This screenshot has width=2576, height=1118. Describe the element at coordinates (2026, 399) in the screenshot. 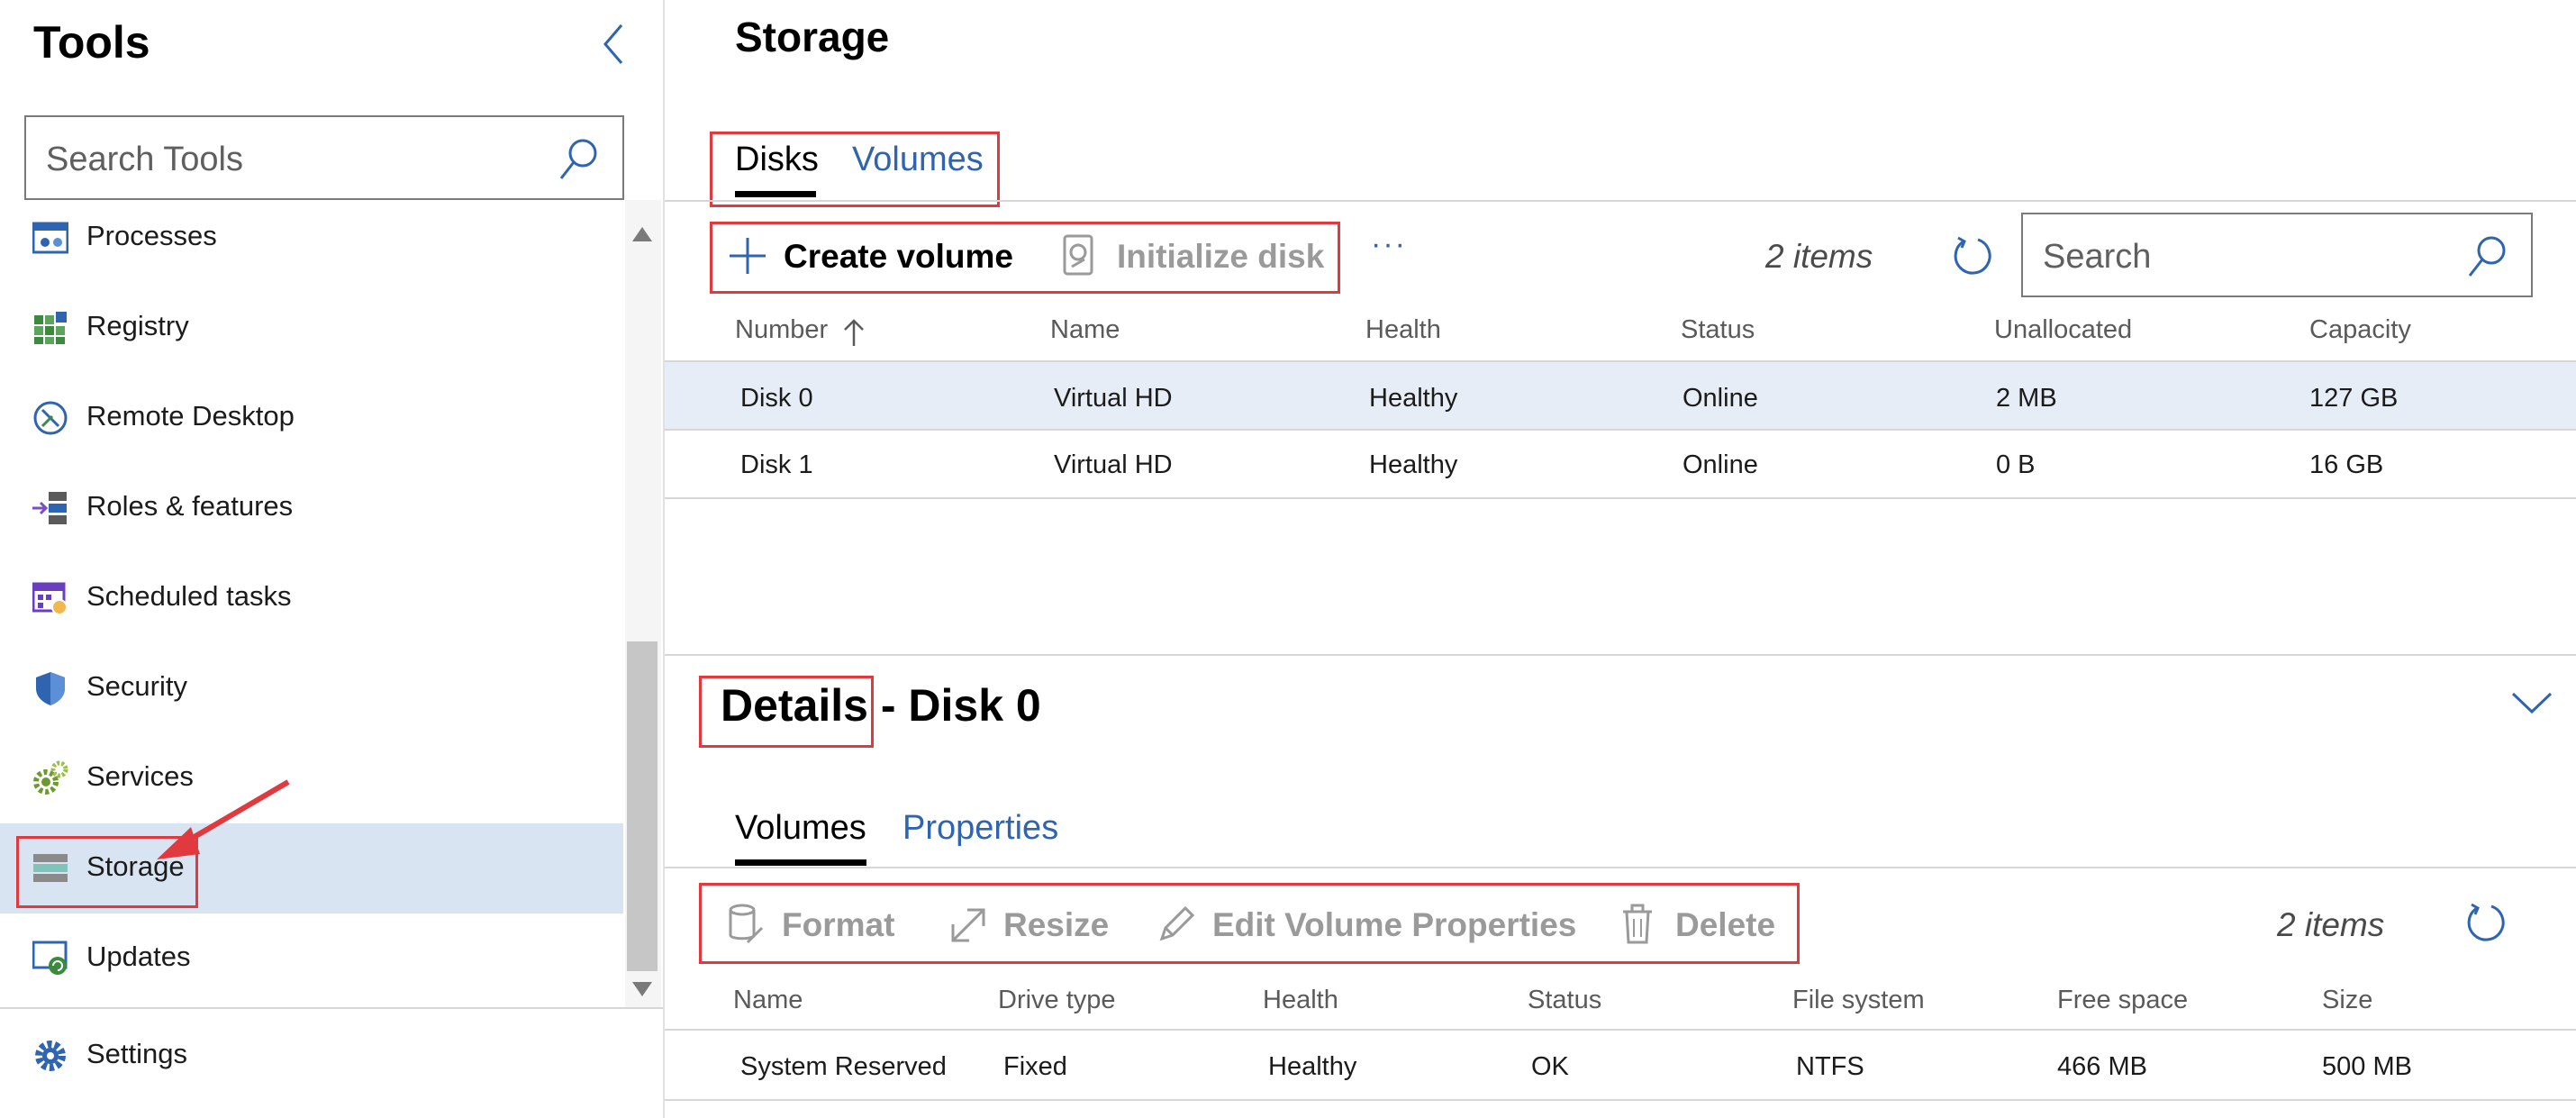

I see `table-cell: 2 MB` at that location.